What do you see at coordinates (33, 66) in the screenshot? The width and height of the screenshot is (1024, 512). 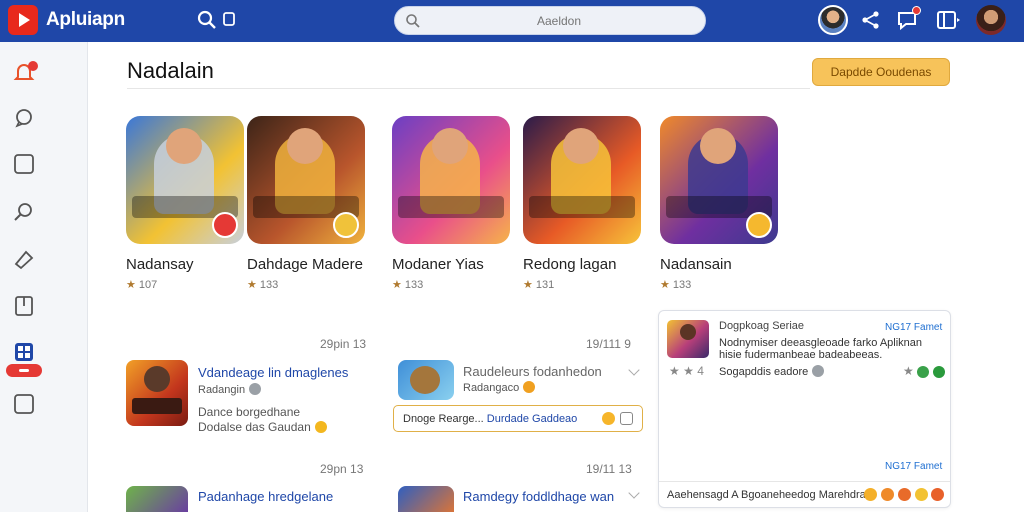 I see `bell-badge` at bounding box center [33, 66].